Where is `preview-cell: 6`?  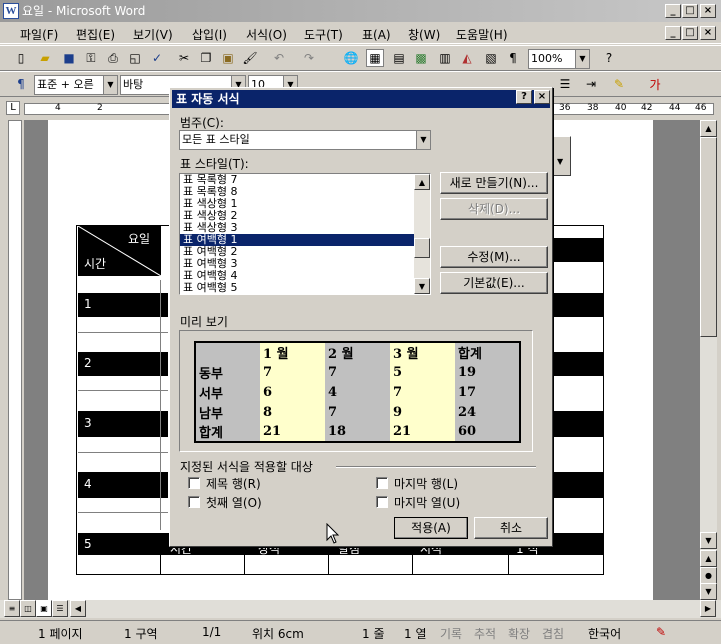 preview-cell: 6 is located at coordinates (292, 392).